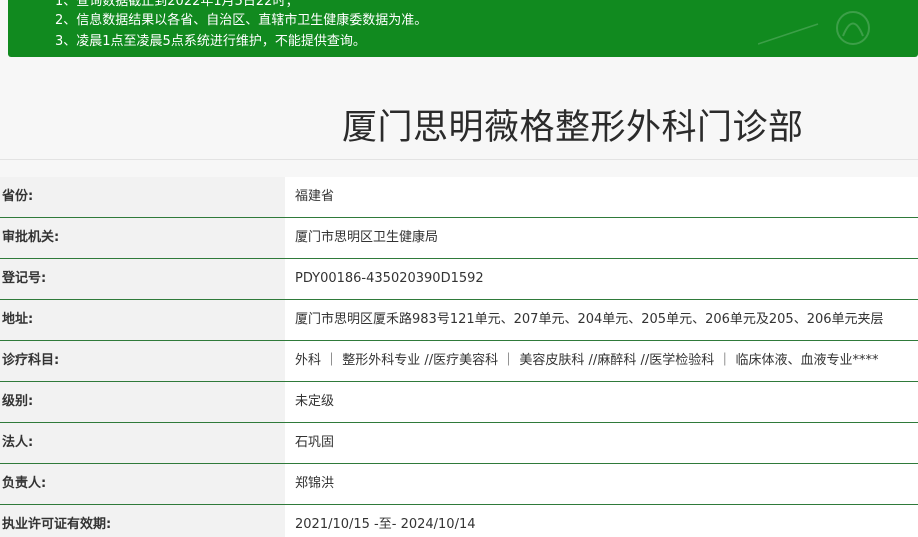 The width and height of the screenshot is (918, 537). Describe the element at coordinates (210, 41) in the screenshot. I see `notice-line-3: 3、凌晨1点至凌晨5点系统进行维护，不能提供查询。` at that location.